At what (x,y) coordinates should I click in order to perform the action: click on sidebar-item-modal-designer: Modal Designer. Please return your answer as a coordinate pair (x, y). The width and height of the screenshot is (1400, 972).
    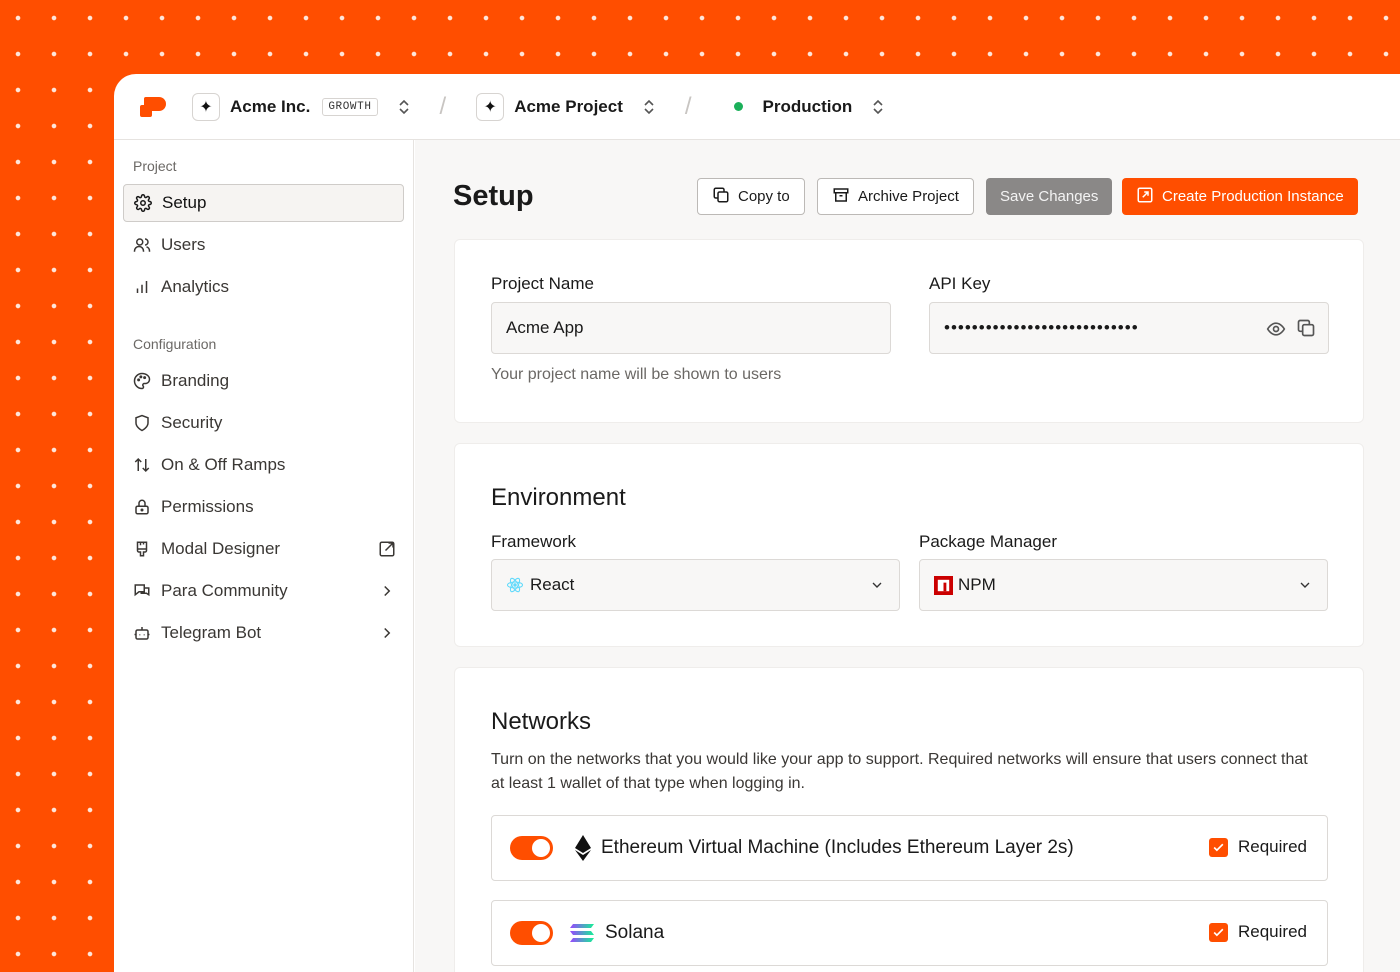
    Looking at the image, I should click on (263, 549).